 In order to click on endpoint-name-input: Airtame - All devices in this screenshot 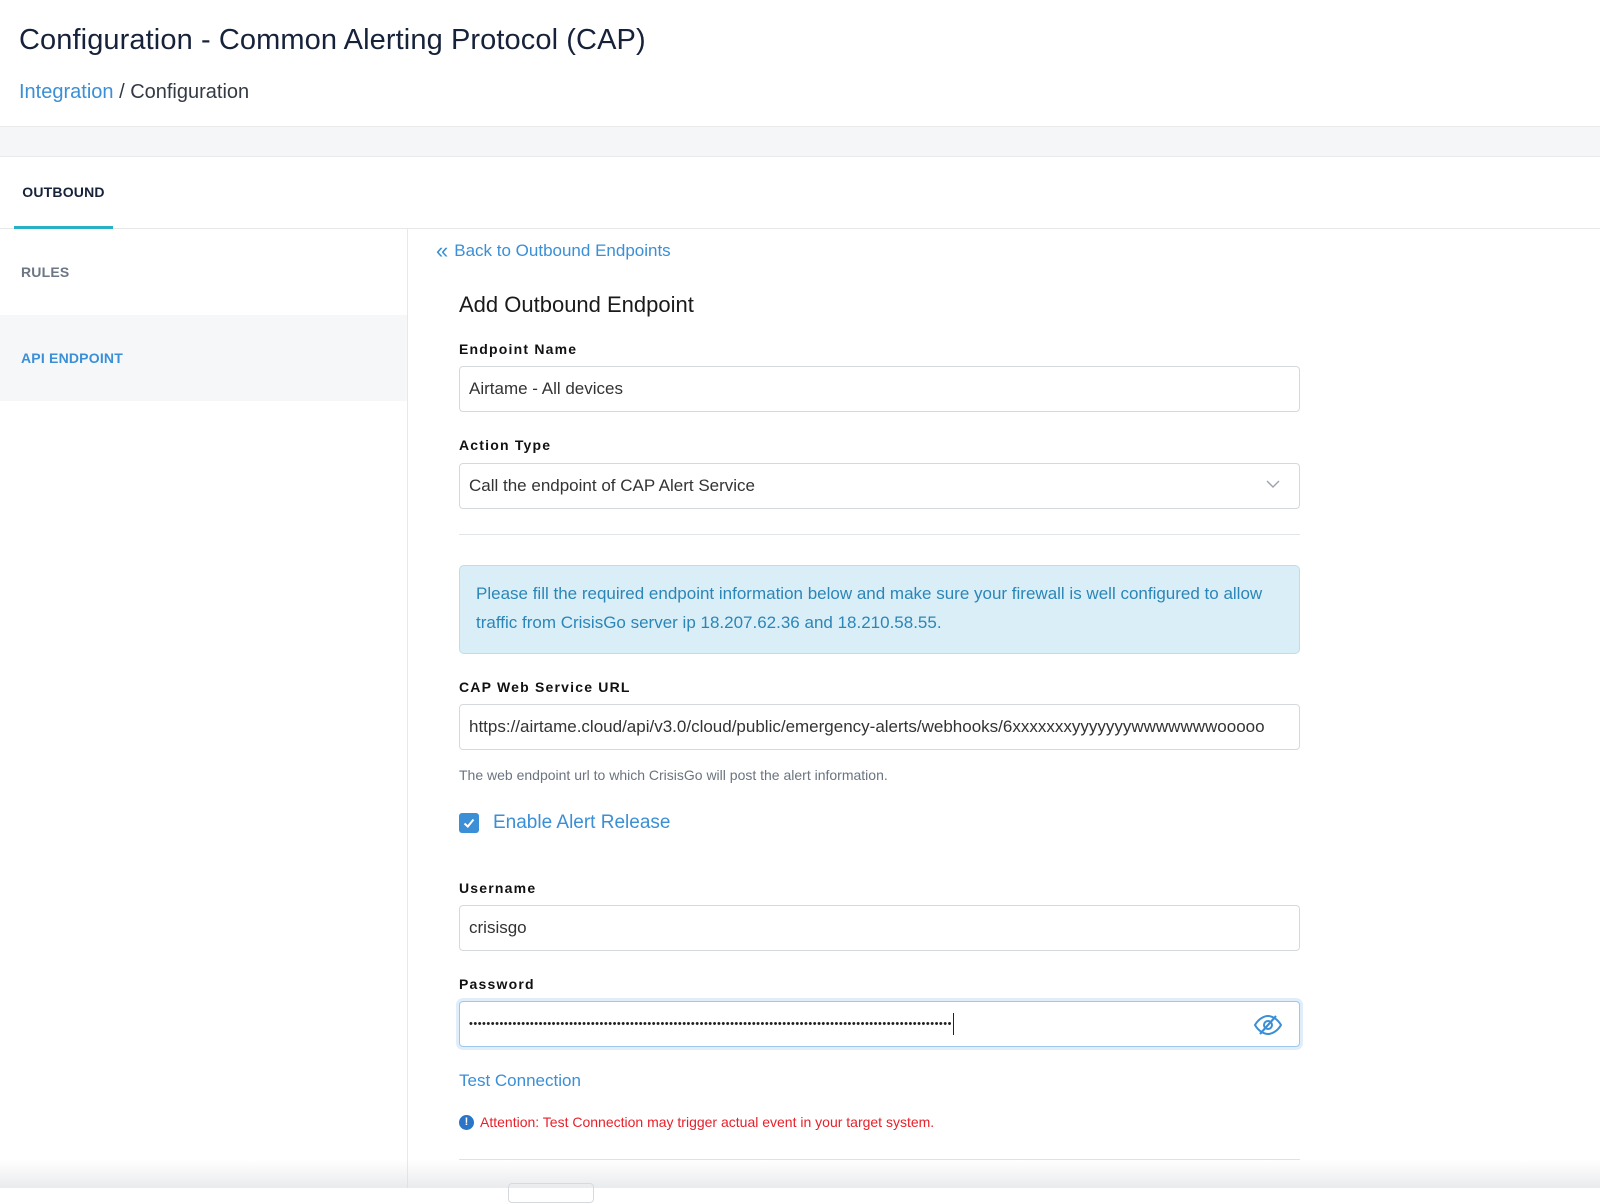, I will do `click(879, 389)`.